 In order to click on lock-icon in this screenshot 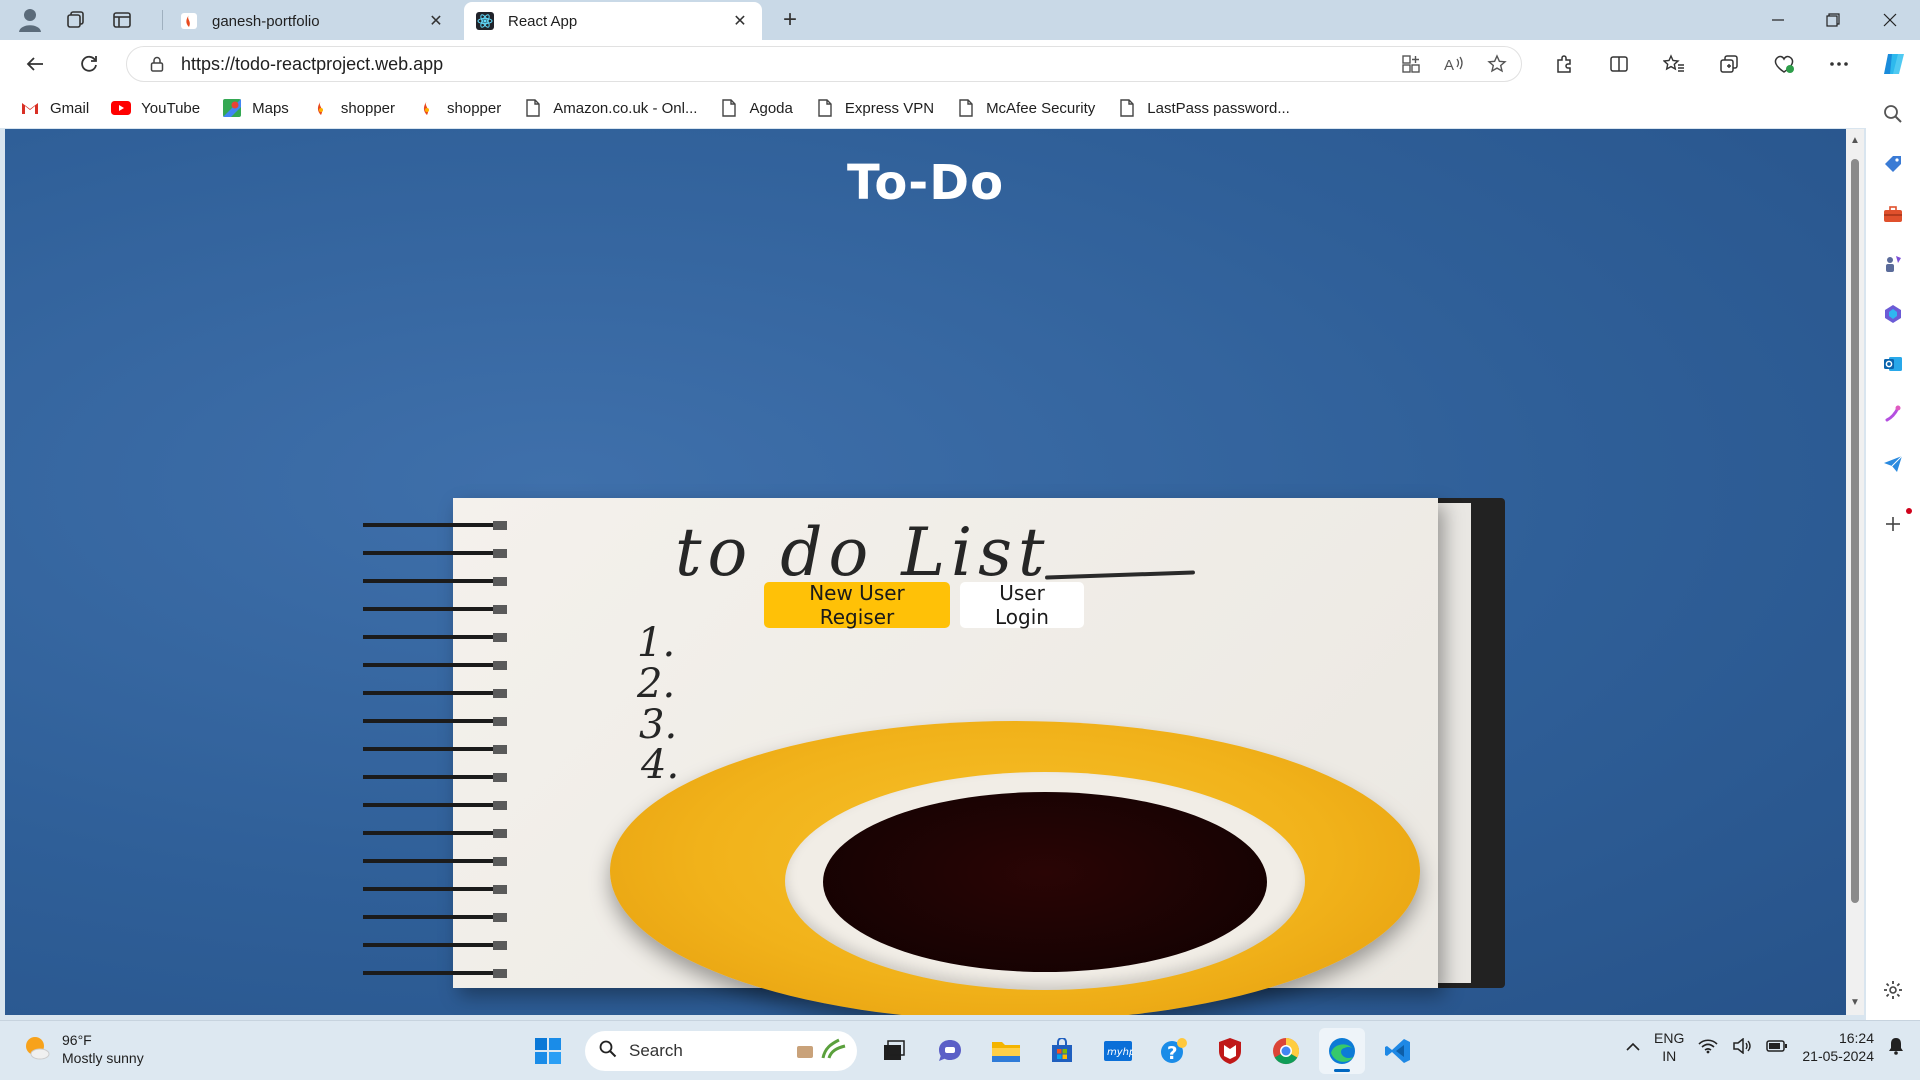, I will do `click(157, 64)`.